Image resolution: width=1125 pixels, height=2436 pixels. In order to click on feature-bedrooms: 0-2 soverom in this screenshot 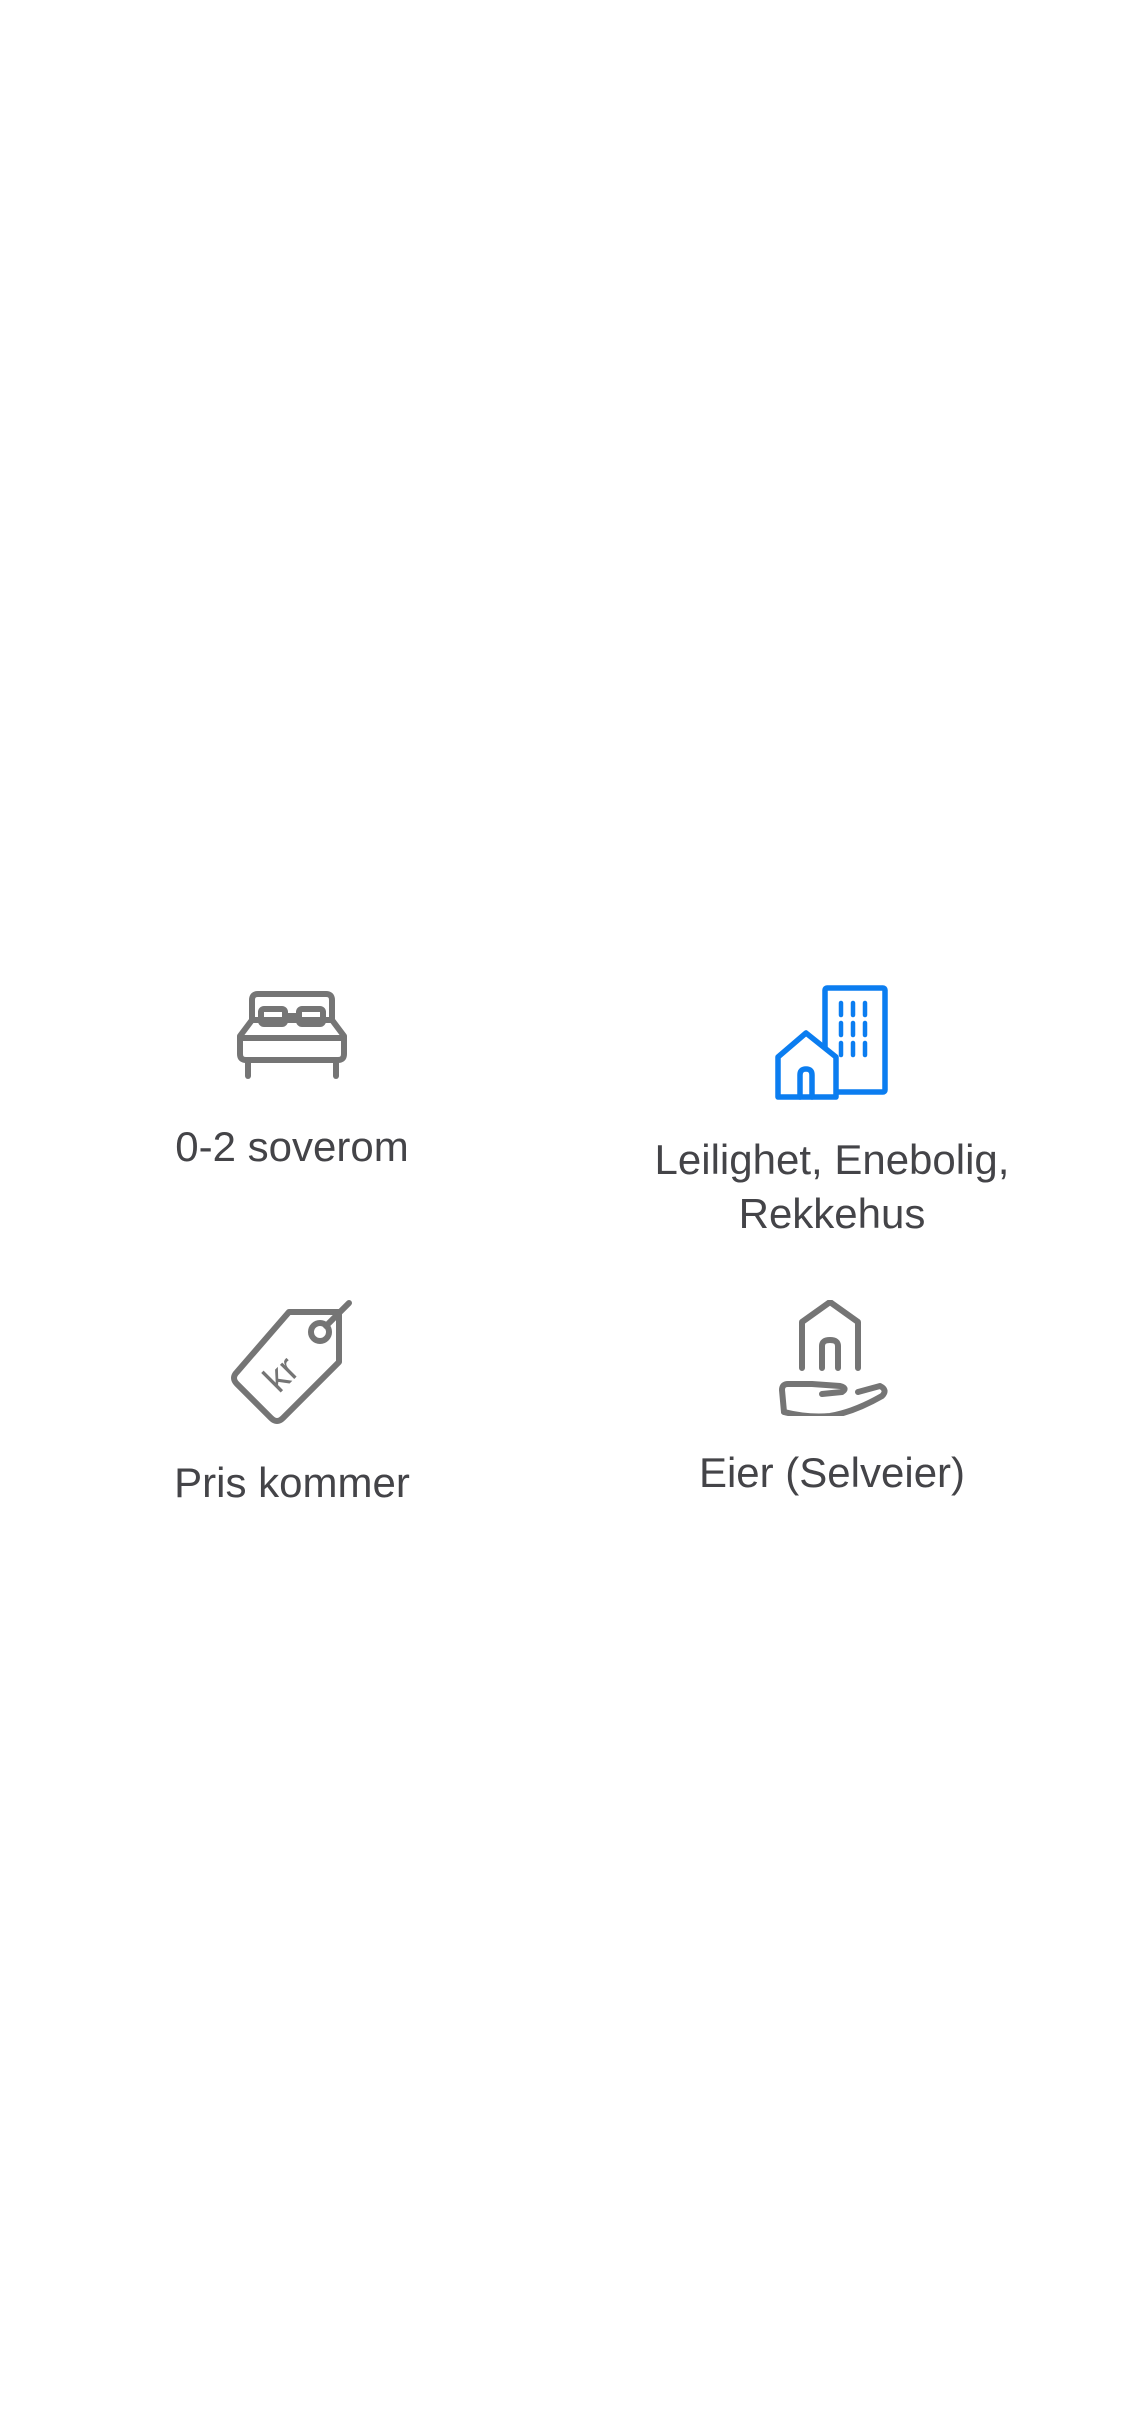, I will do `click(292, 1082)`.